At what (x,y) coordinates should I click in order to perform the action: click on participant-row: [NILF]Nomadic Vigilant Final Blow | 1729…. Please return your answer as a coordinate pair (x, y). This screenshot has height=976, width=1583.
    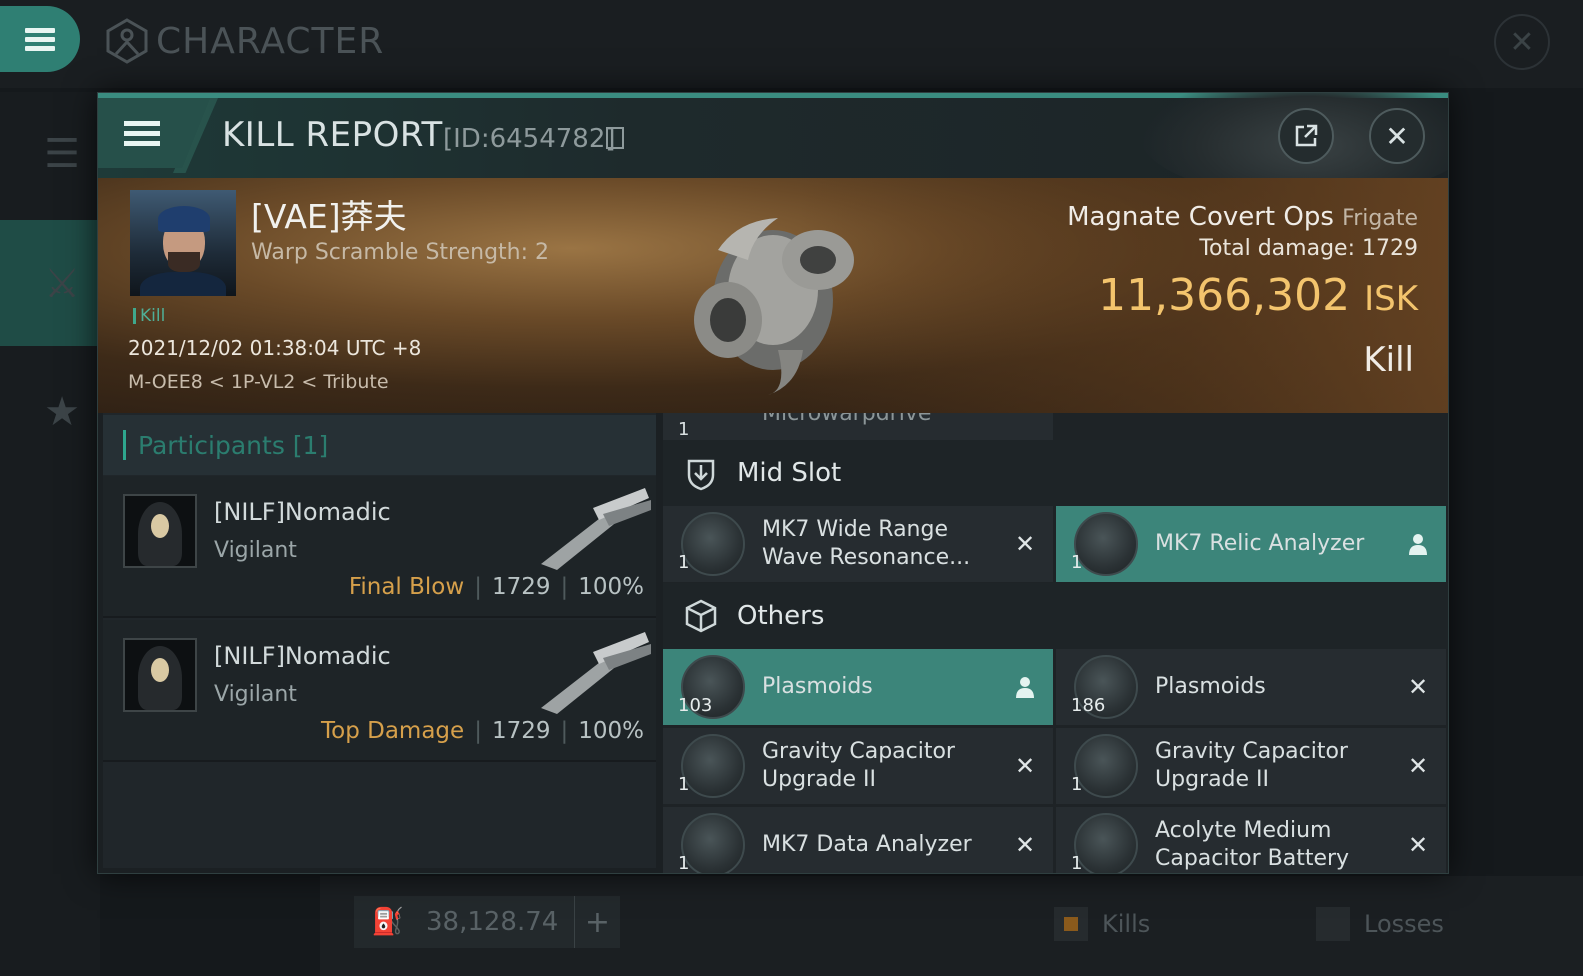
    Looking at the image, I should click on (379, 547).